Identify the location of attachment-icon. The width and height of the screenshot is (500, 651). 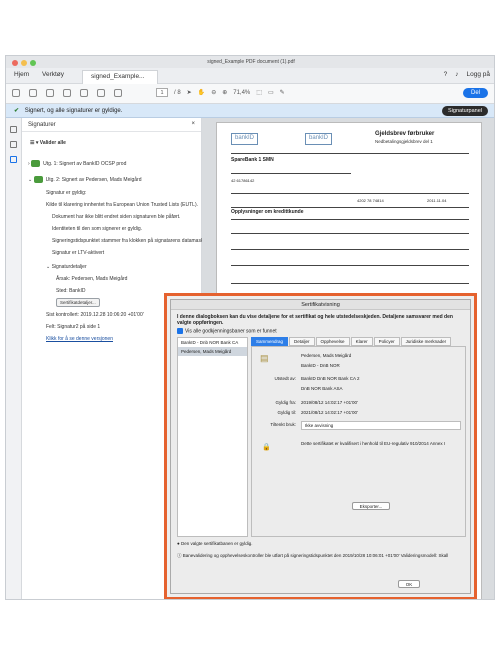
(13, 144).